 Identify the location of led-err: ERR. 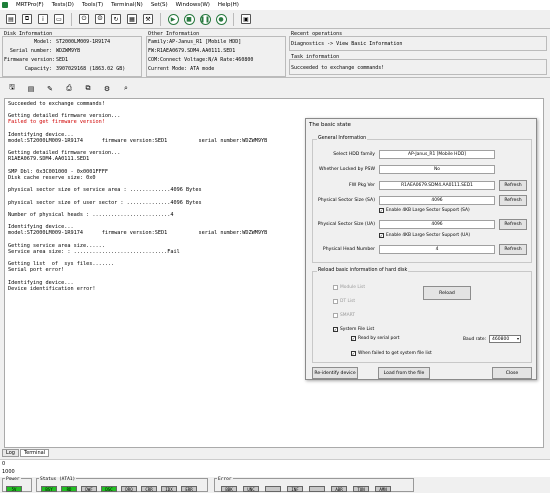
(189, 489).